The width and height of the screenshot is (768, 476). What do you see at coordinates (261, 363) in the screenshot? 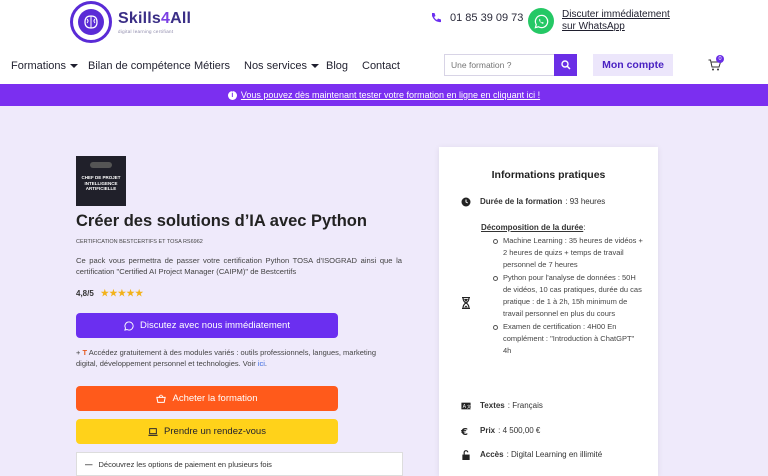
I see `free-note-link: ici` at bounding box center [261, 363].